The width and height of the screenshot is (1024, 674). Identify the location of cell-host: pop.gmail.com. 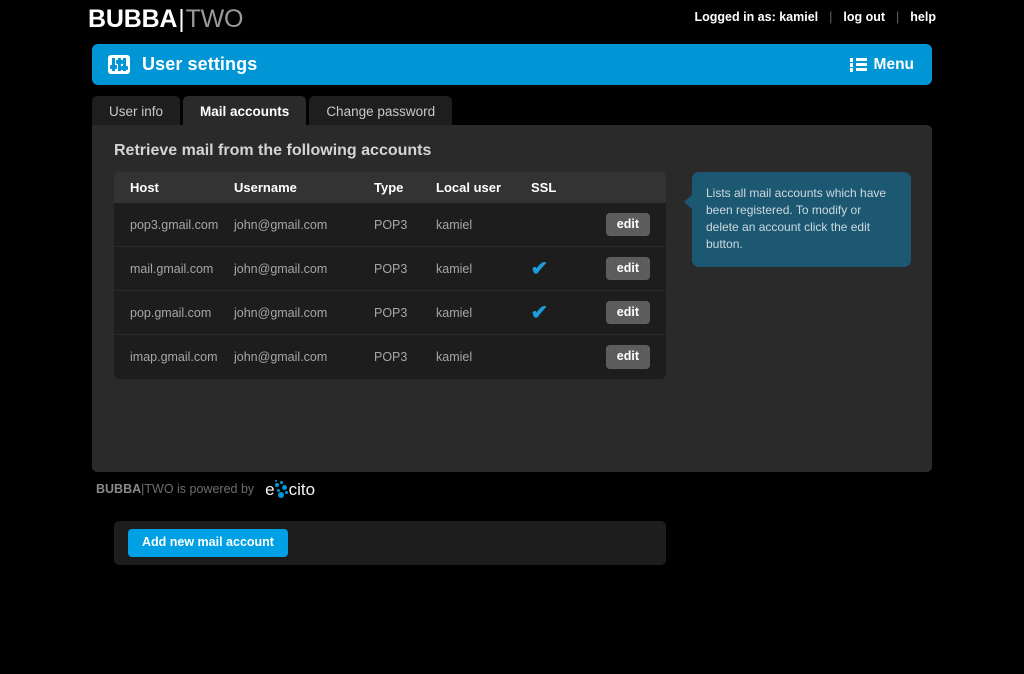
(171, 312).